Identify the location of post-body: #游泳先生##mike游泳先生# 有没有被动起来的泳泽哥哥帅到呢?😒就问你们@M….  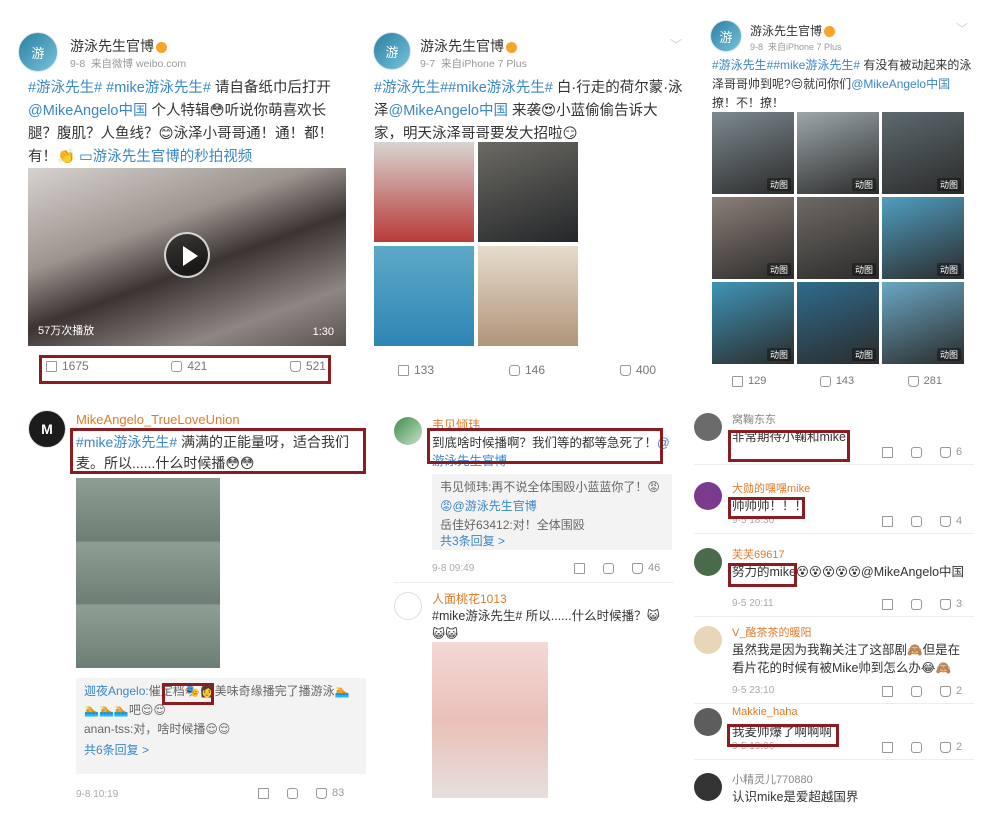
(842, 84).